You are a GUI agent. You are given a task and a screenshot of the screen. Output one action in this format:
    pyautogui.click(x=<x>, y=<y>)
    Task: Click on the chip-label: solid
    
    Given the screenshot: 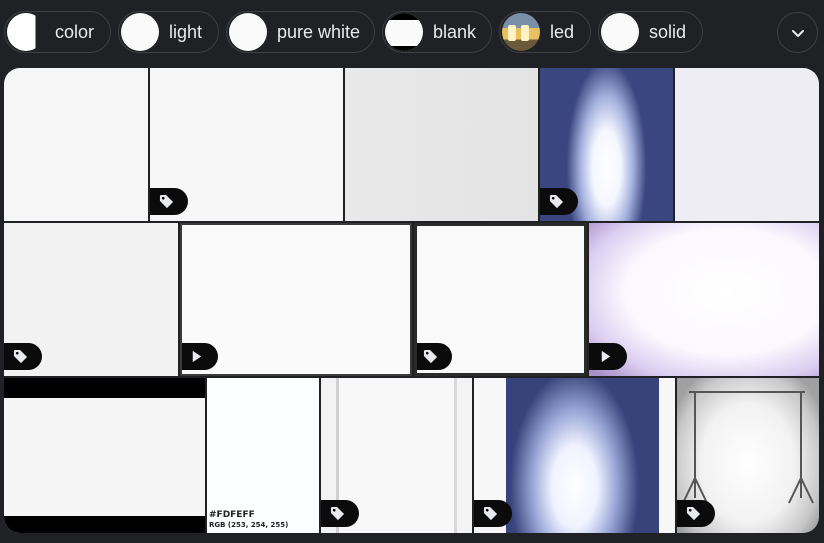 What is the action you would take?
    pyautogui.click(x=668, y=31)
    